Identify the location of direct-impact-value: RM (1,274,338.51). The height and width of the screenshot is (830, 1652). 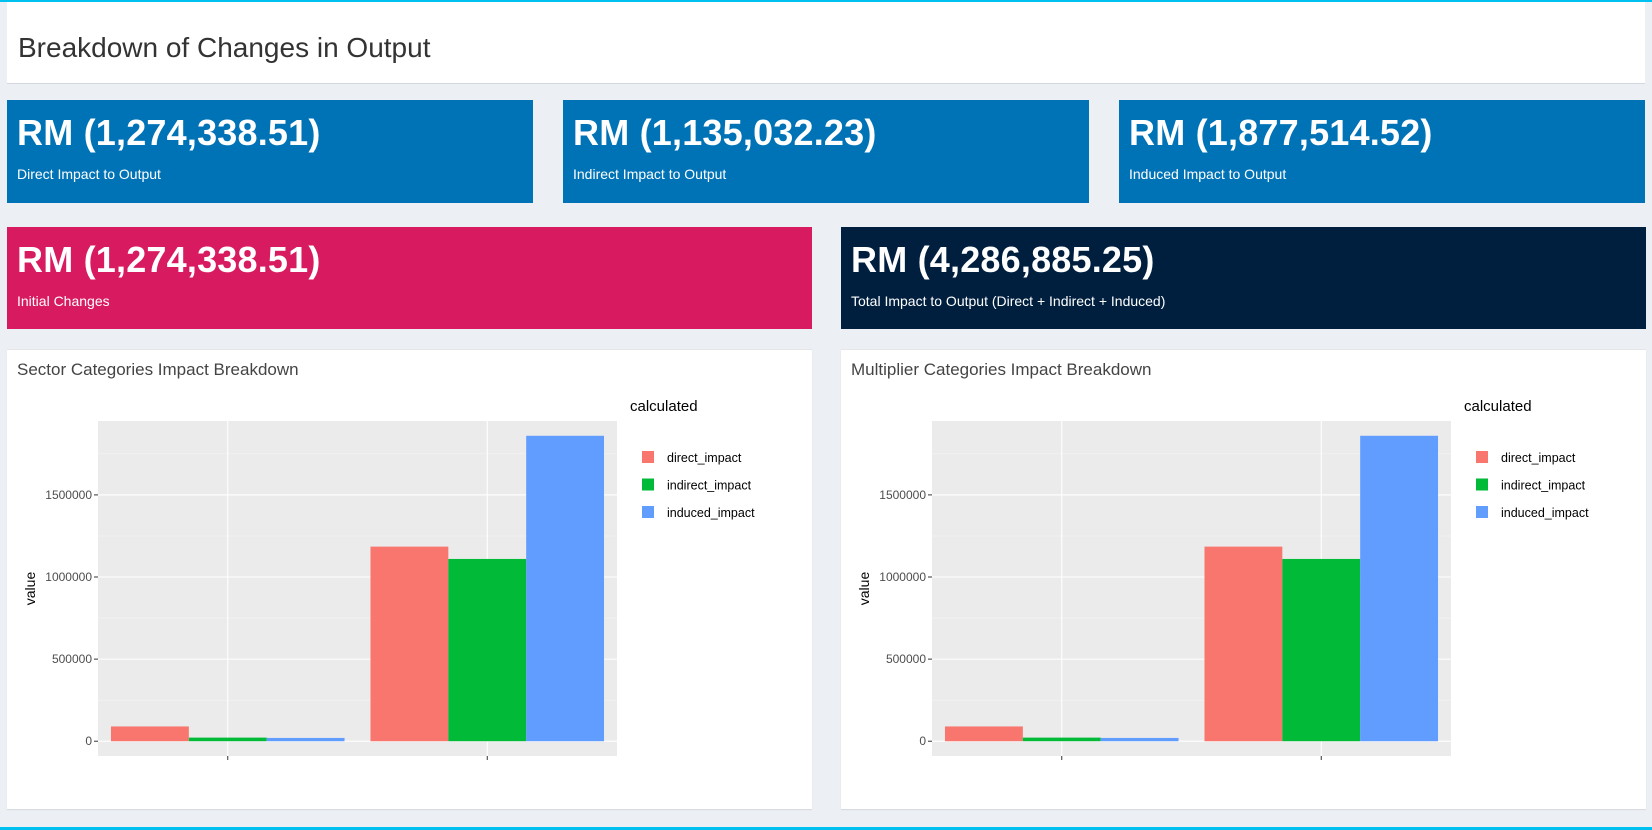
(169, 132).